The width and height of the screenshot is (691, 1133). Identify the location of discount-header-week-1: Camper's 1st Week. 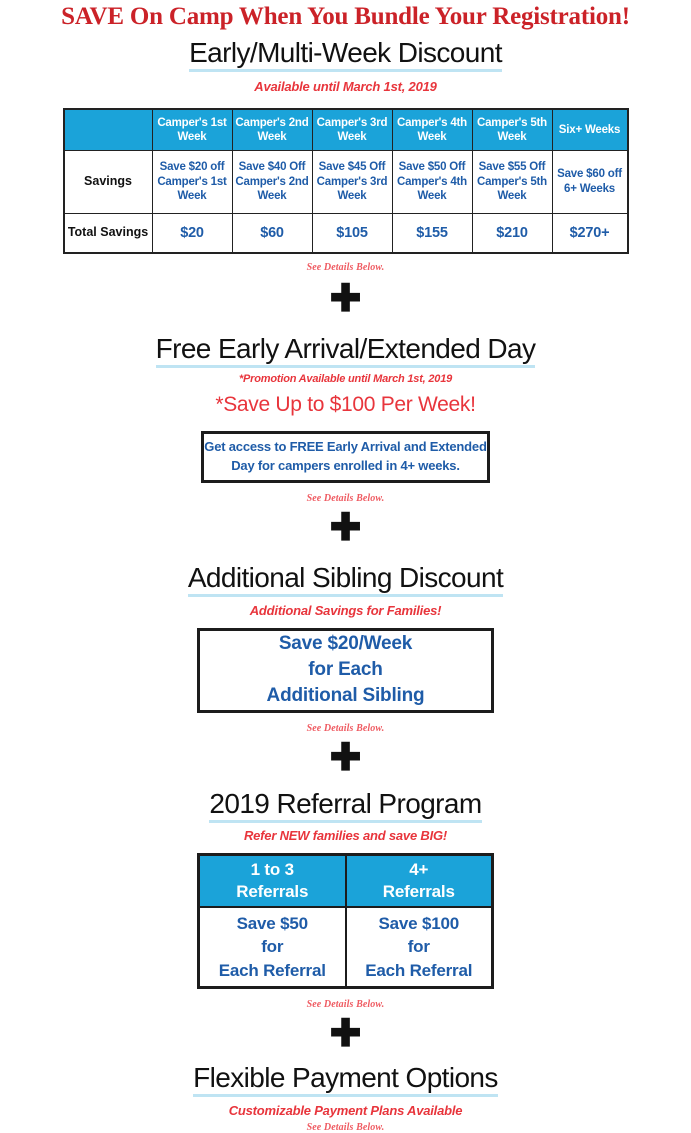
(192, 129).